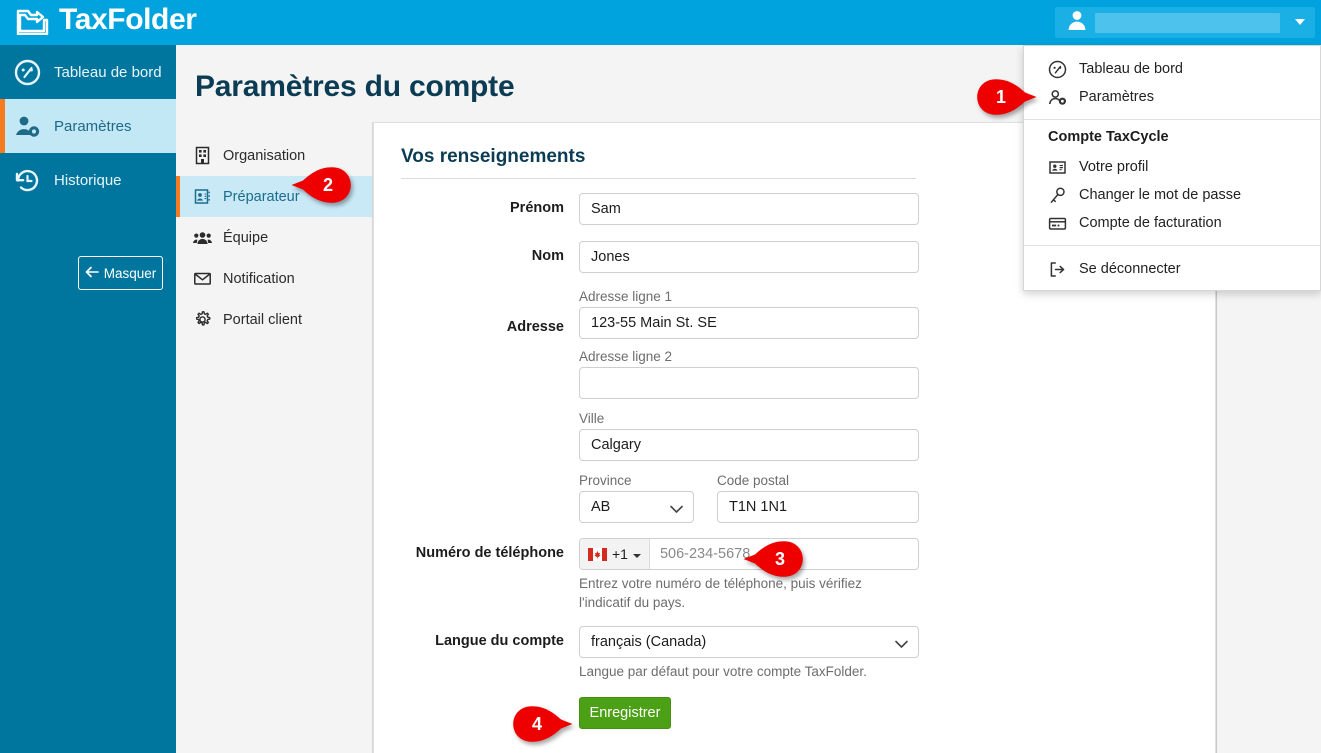 Image resolution: width=1321 pixels, height=753 pixels. I want to click on last-name-label: Nom, so click(547, 256).